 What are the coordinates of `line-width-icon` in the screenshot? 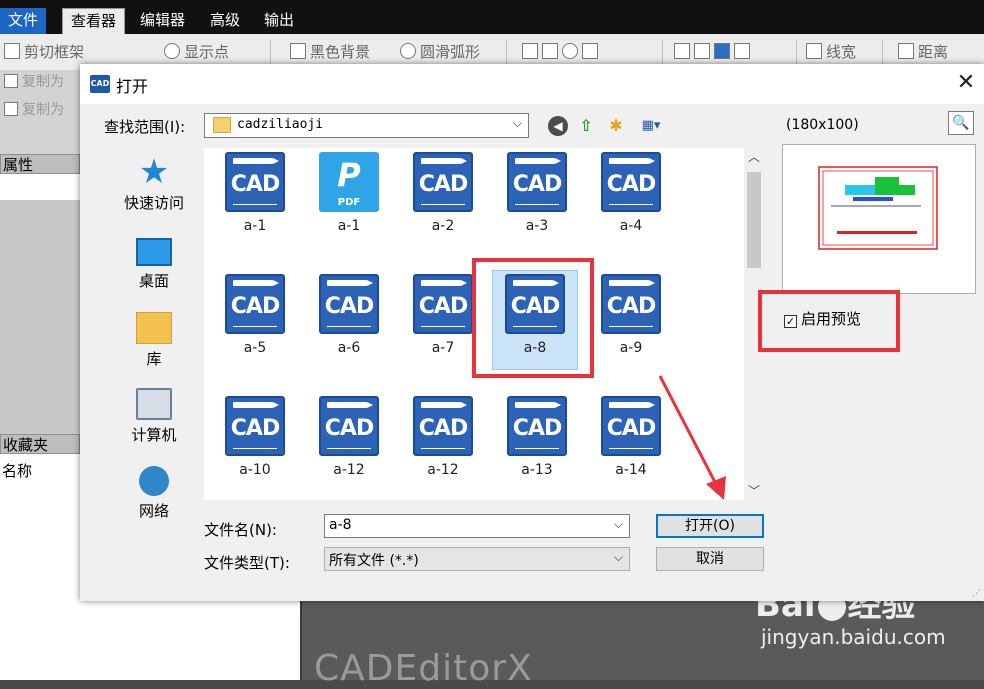 It's located at (814, 51).